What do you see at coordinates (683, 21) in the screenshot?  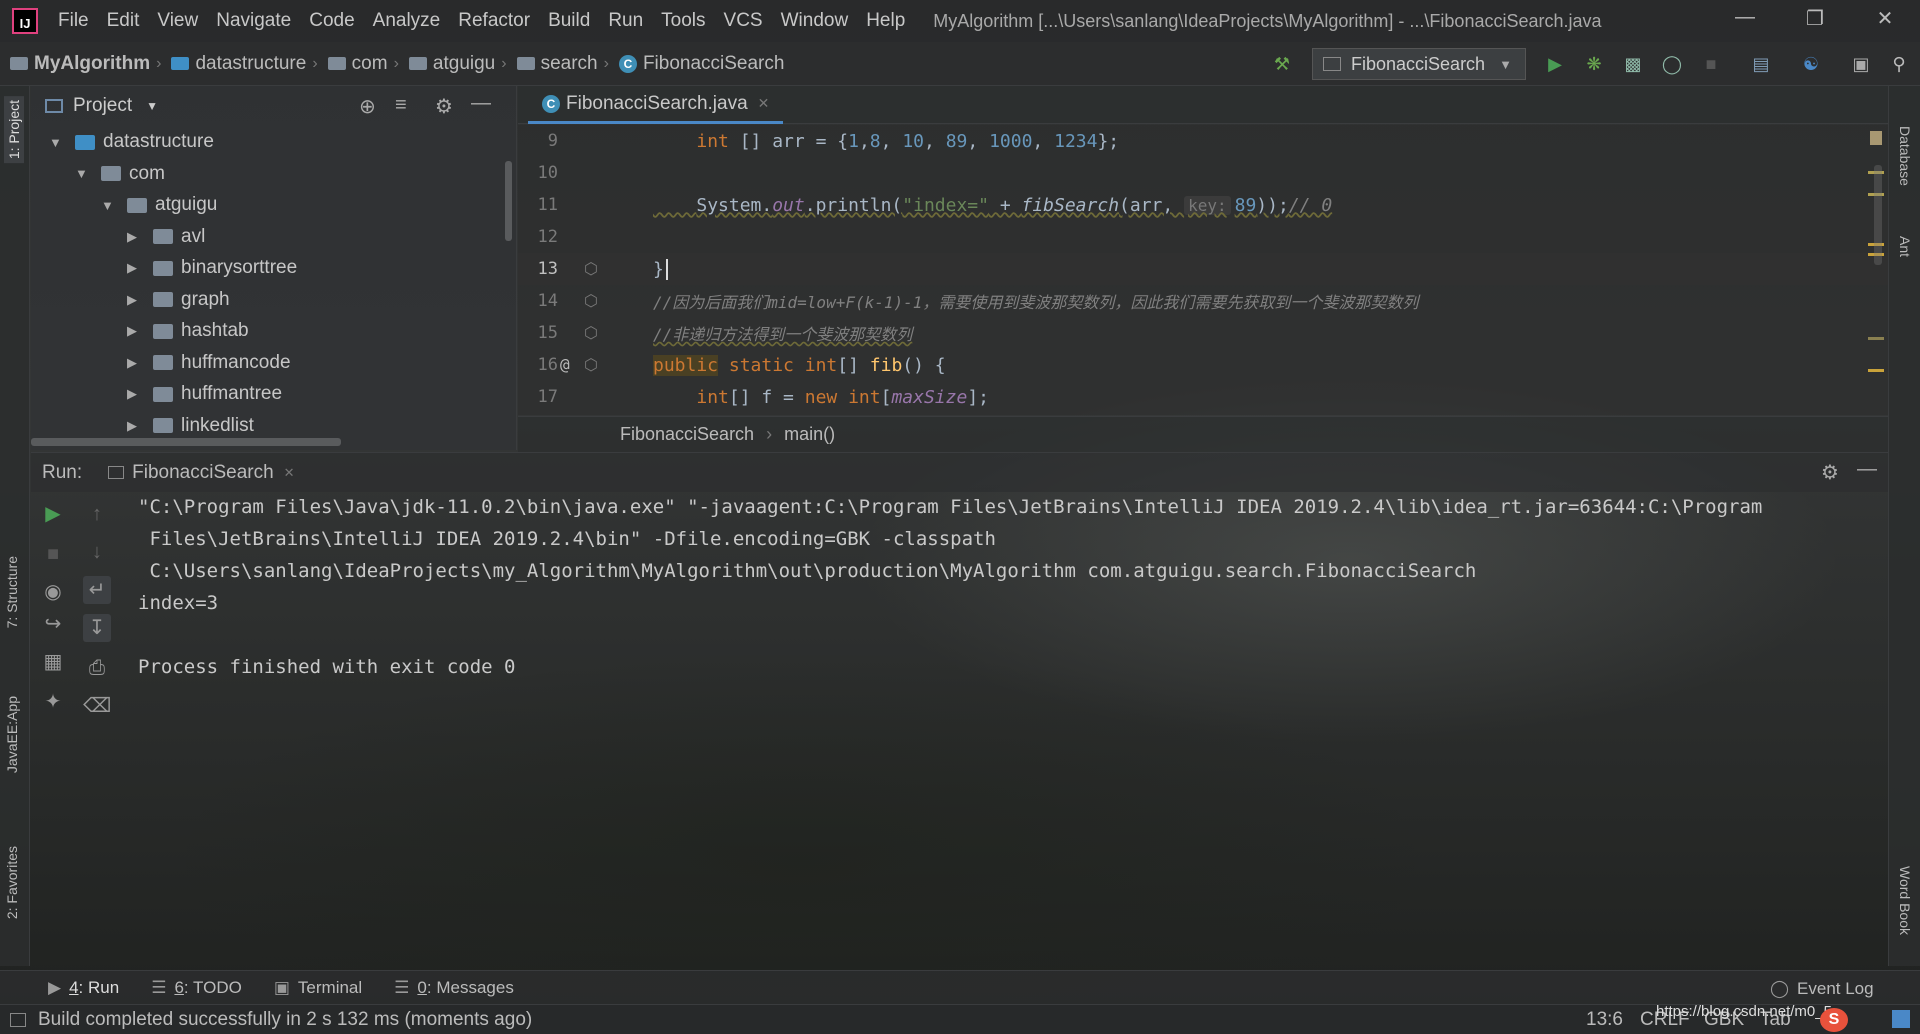 I see `menu-tools: Tools` at bounding box center [683, 21].